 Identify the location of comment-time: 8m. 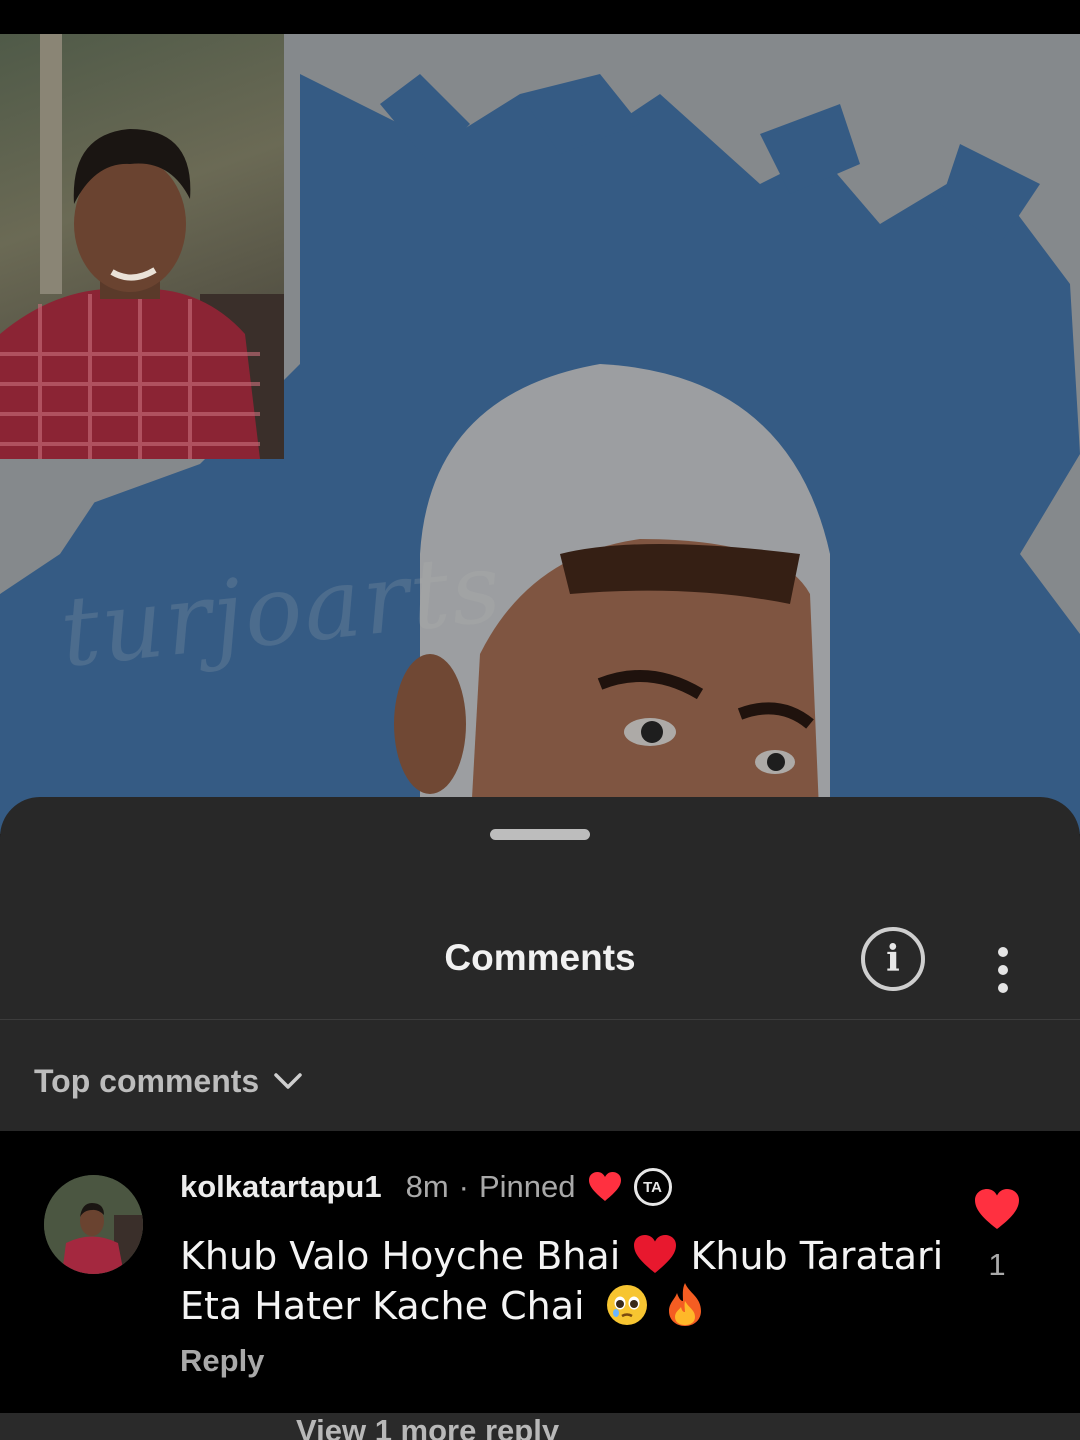
(427, 1186).